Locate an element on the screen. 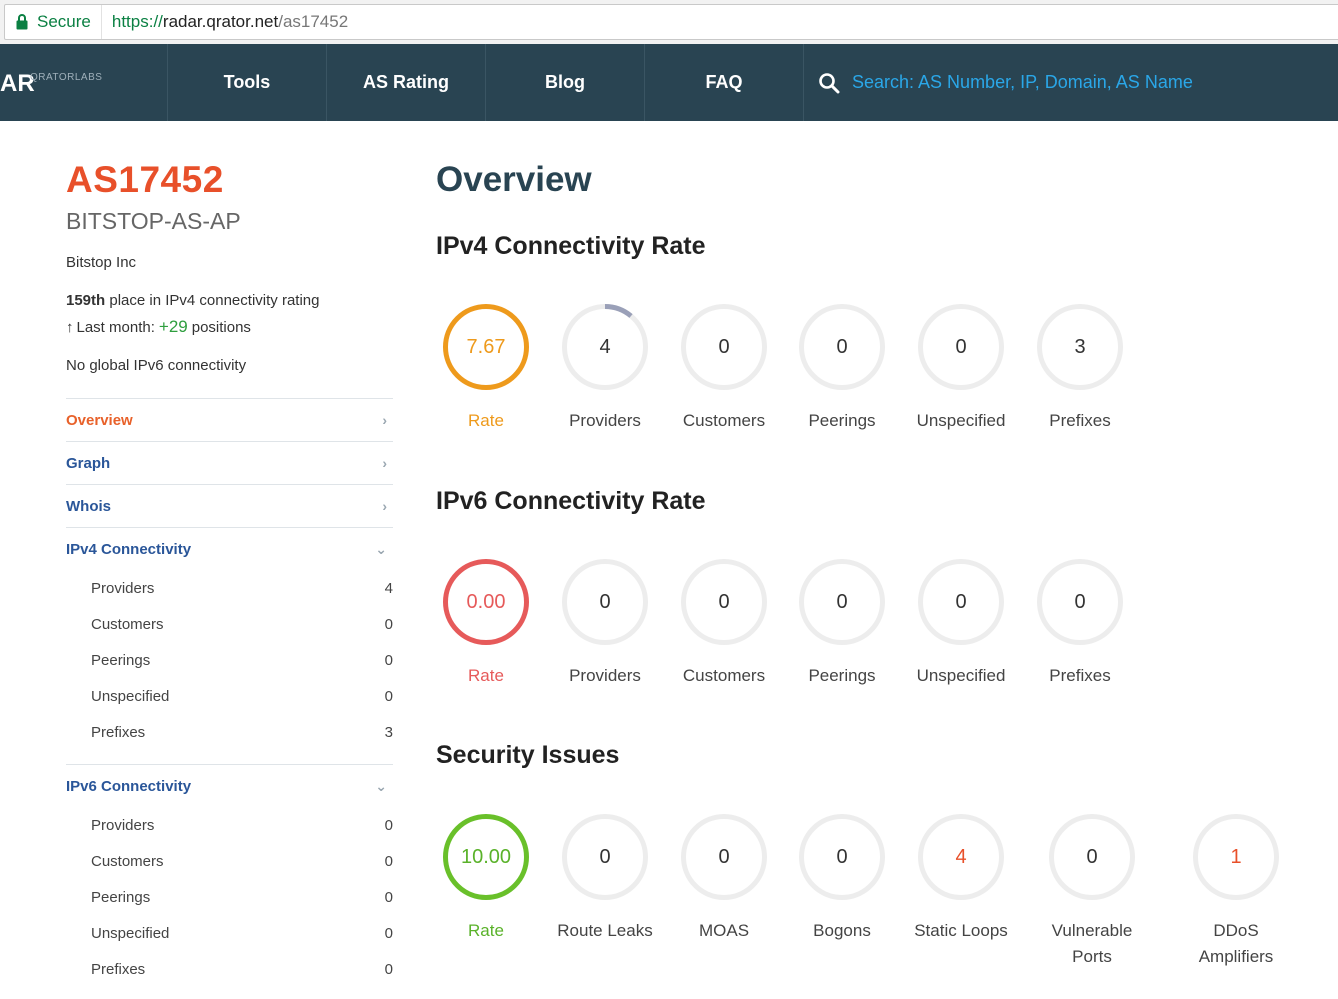 The width and height of the screenshot is (1338, 999). moas-stat: 0 MOAS is located at coordinates (724, 879).